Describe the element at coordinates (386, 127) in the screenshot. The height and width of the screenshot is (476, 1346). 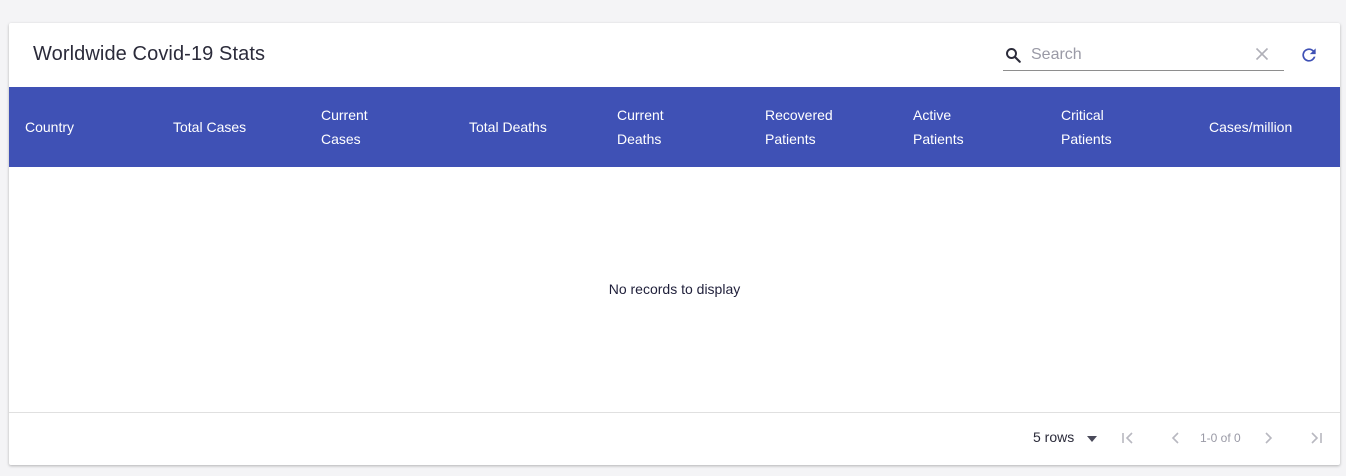
I see `column-header-current-cases: Current Cases` at that location.